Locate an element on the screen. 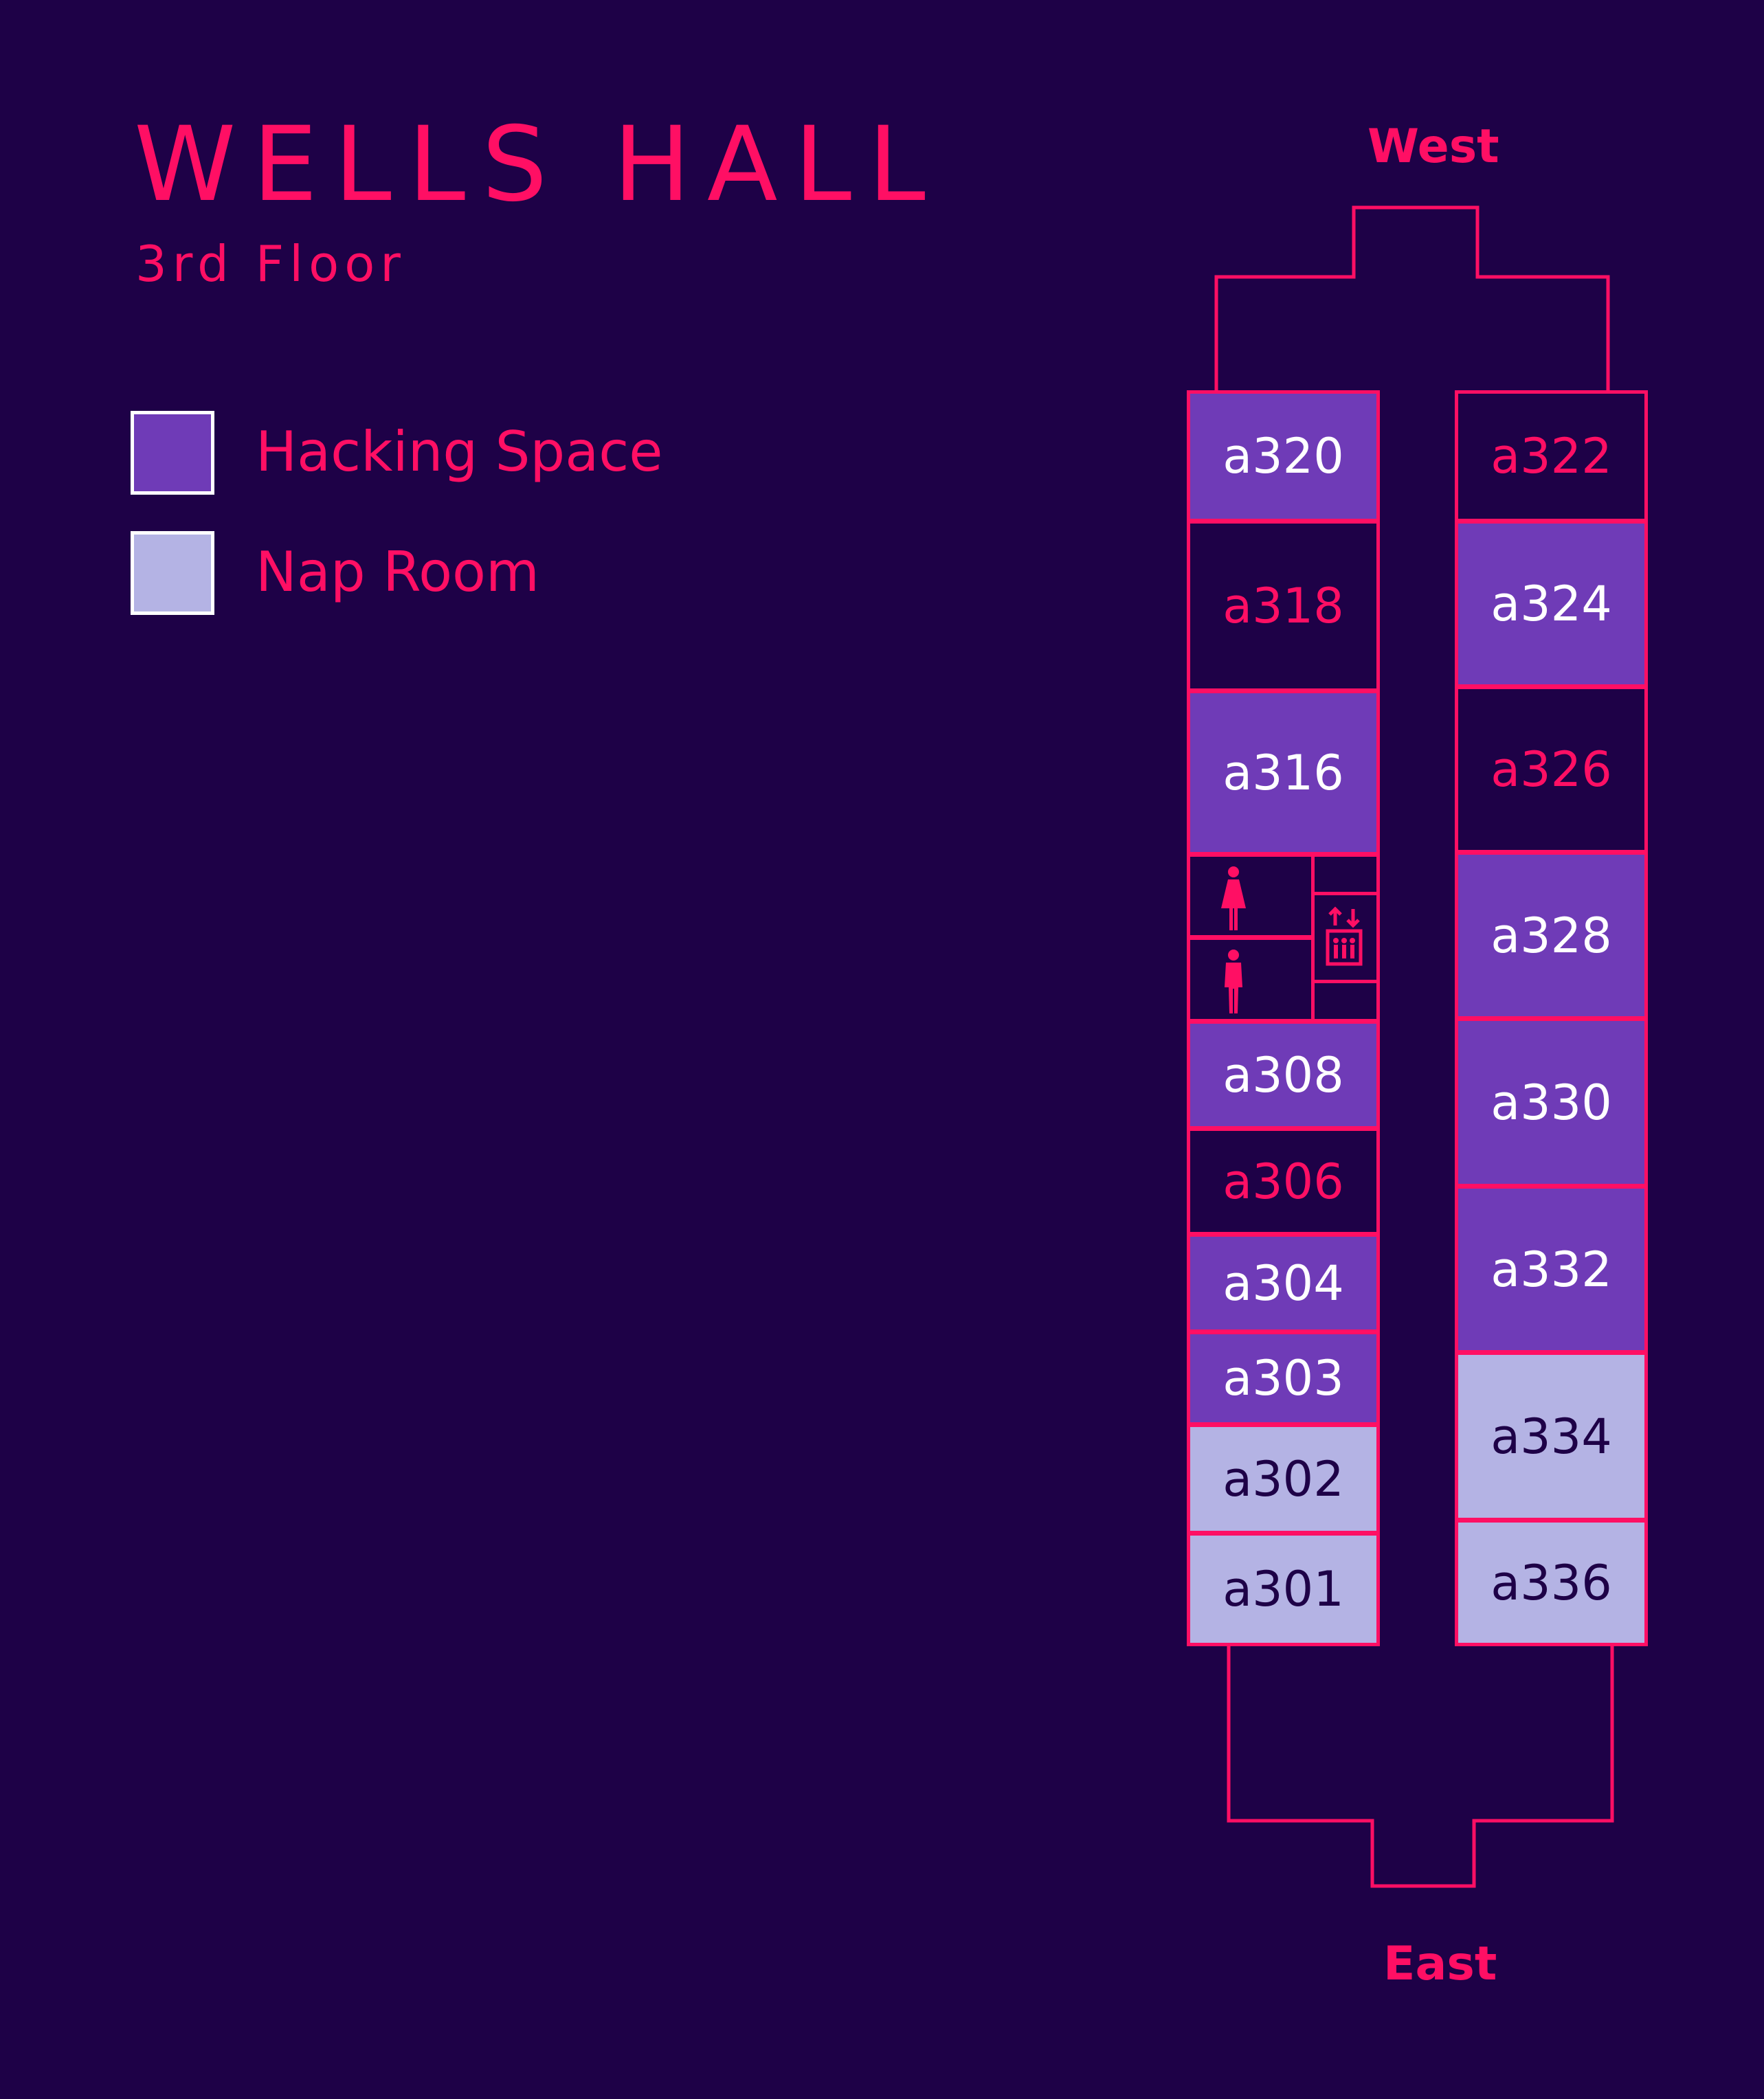 The height and width of the screenshot is (2099, 1764). mens-restroom-icon is located at coordinates (1233, 981).